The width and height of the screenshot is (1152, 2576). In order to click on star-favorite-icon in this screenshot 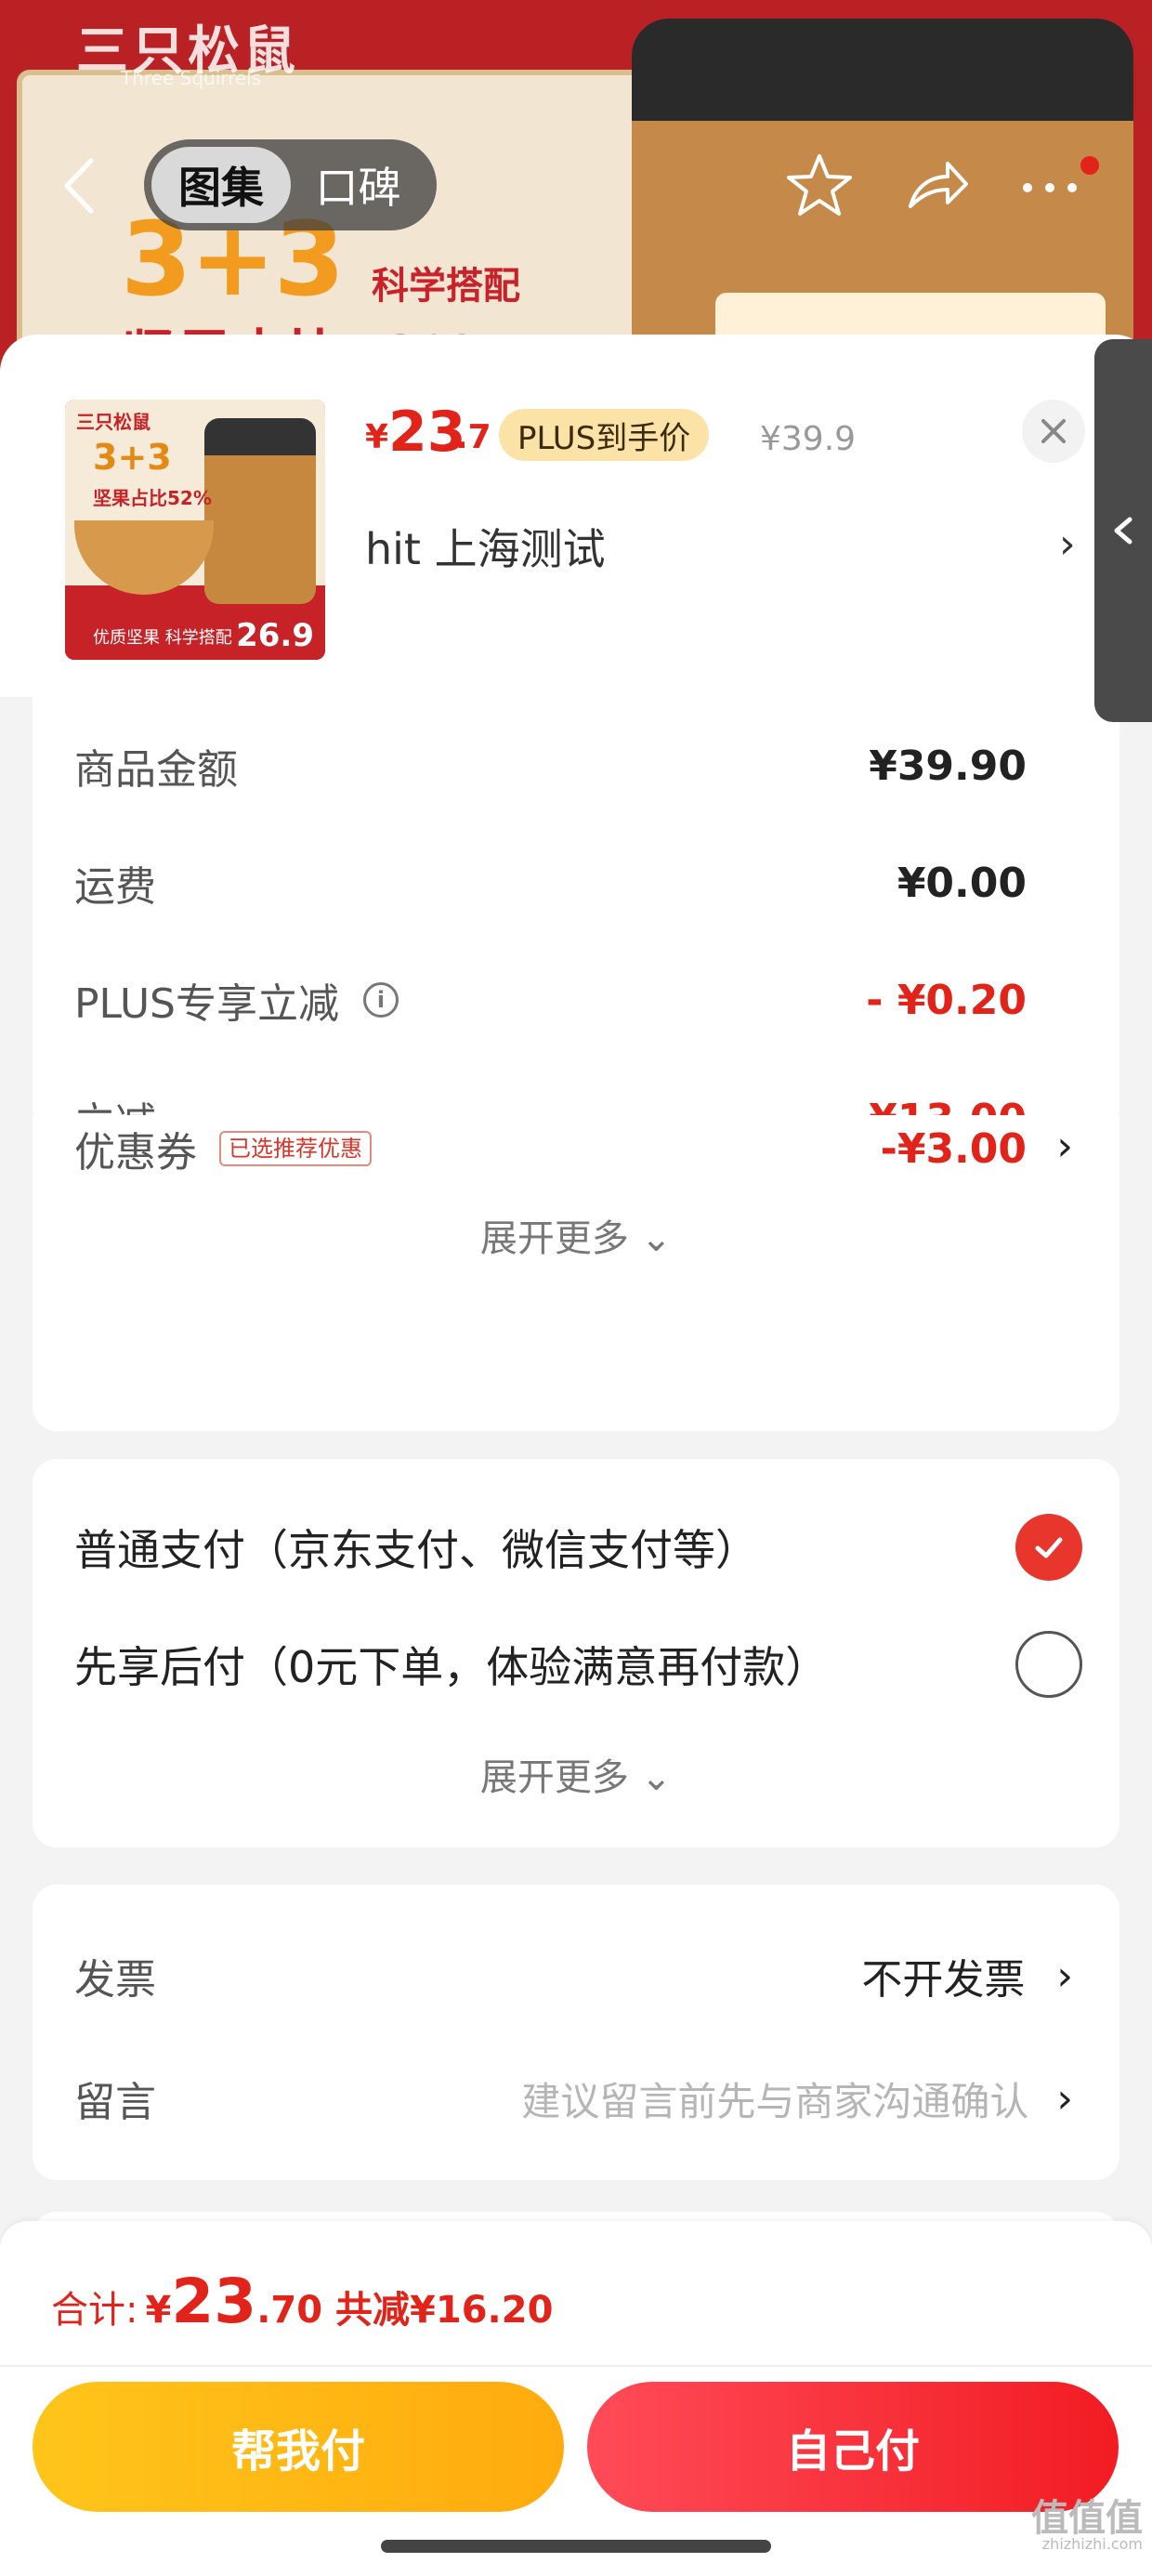, I will do `click(819, 186)`.